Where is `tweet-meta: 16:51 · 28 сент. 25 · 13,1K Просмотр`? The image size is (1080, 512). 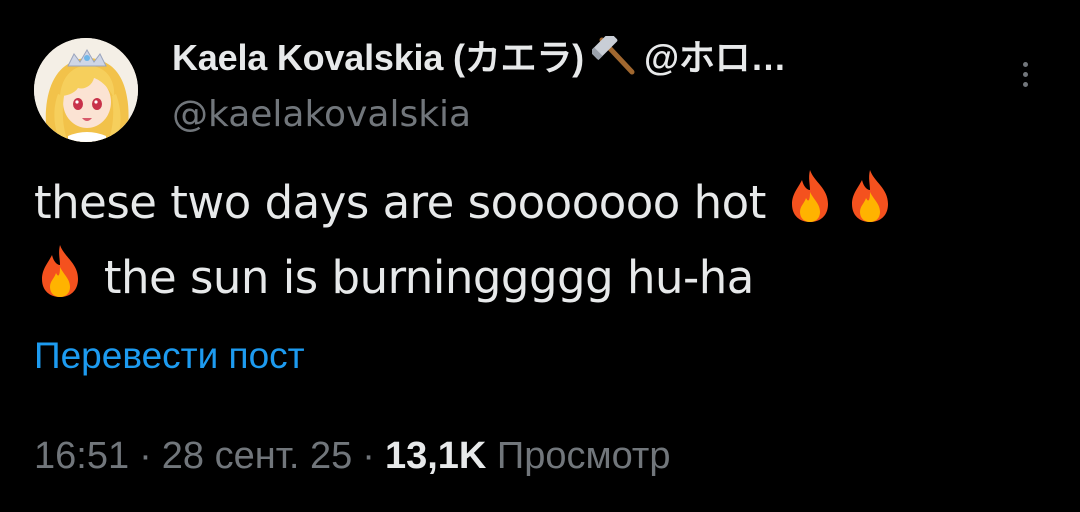 tweet-meta: 16:51 · 28 сент. 25 · 13,1K Просмотр is located at coordinates (352, 456).